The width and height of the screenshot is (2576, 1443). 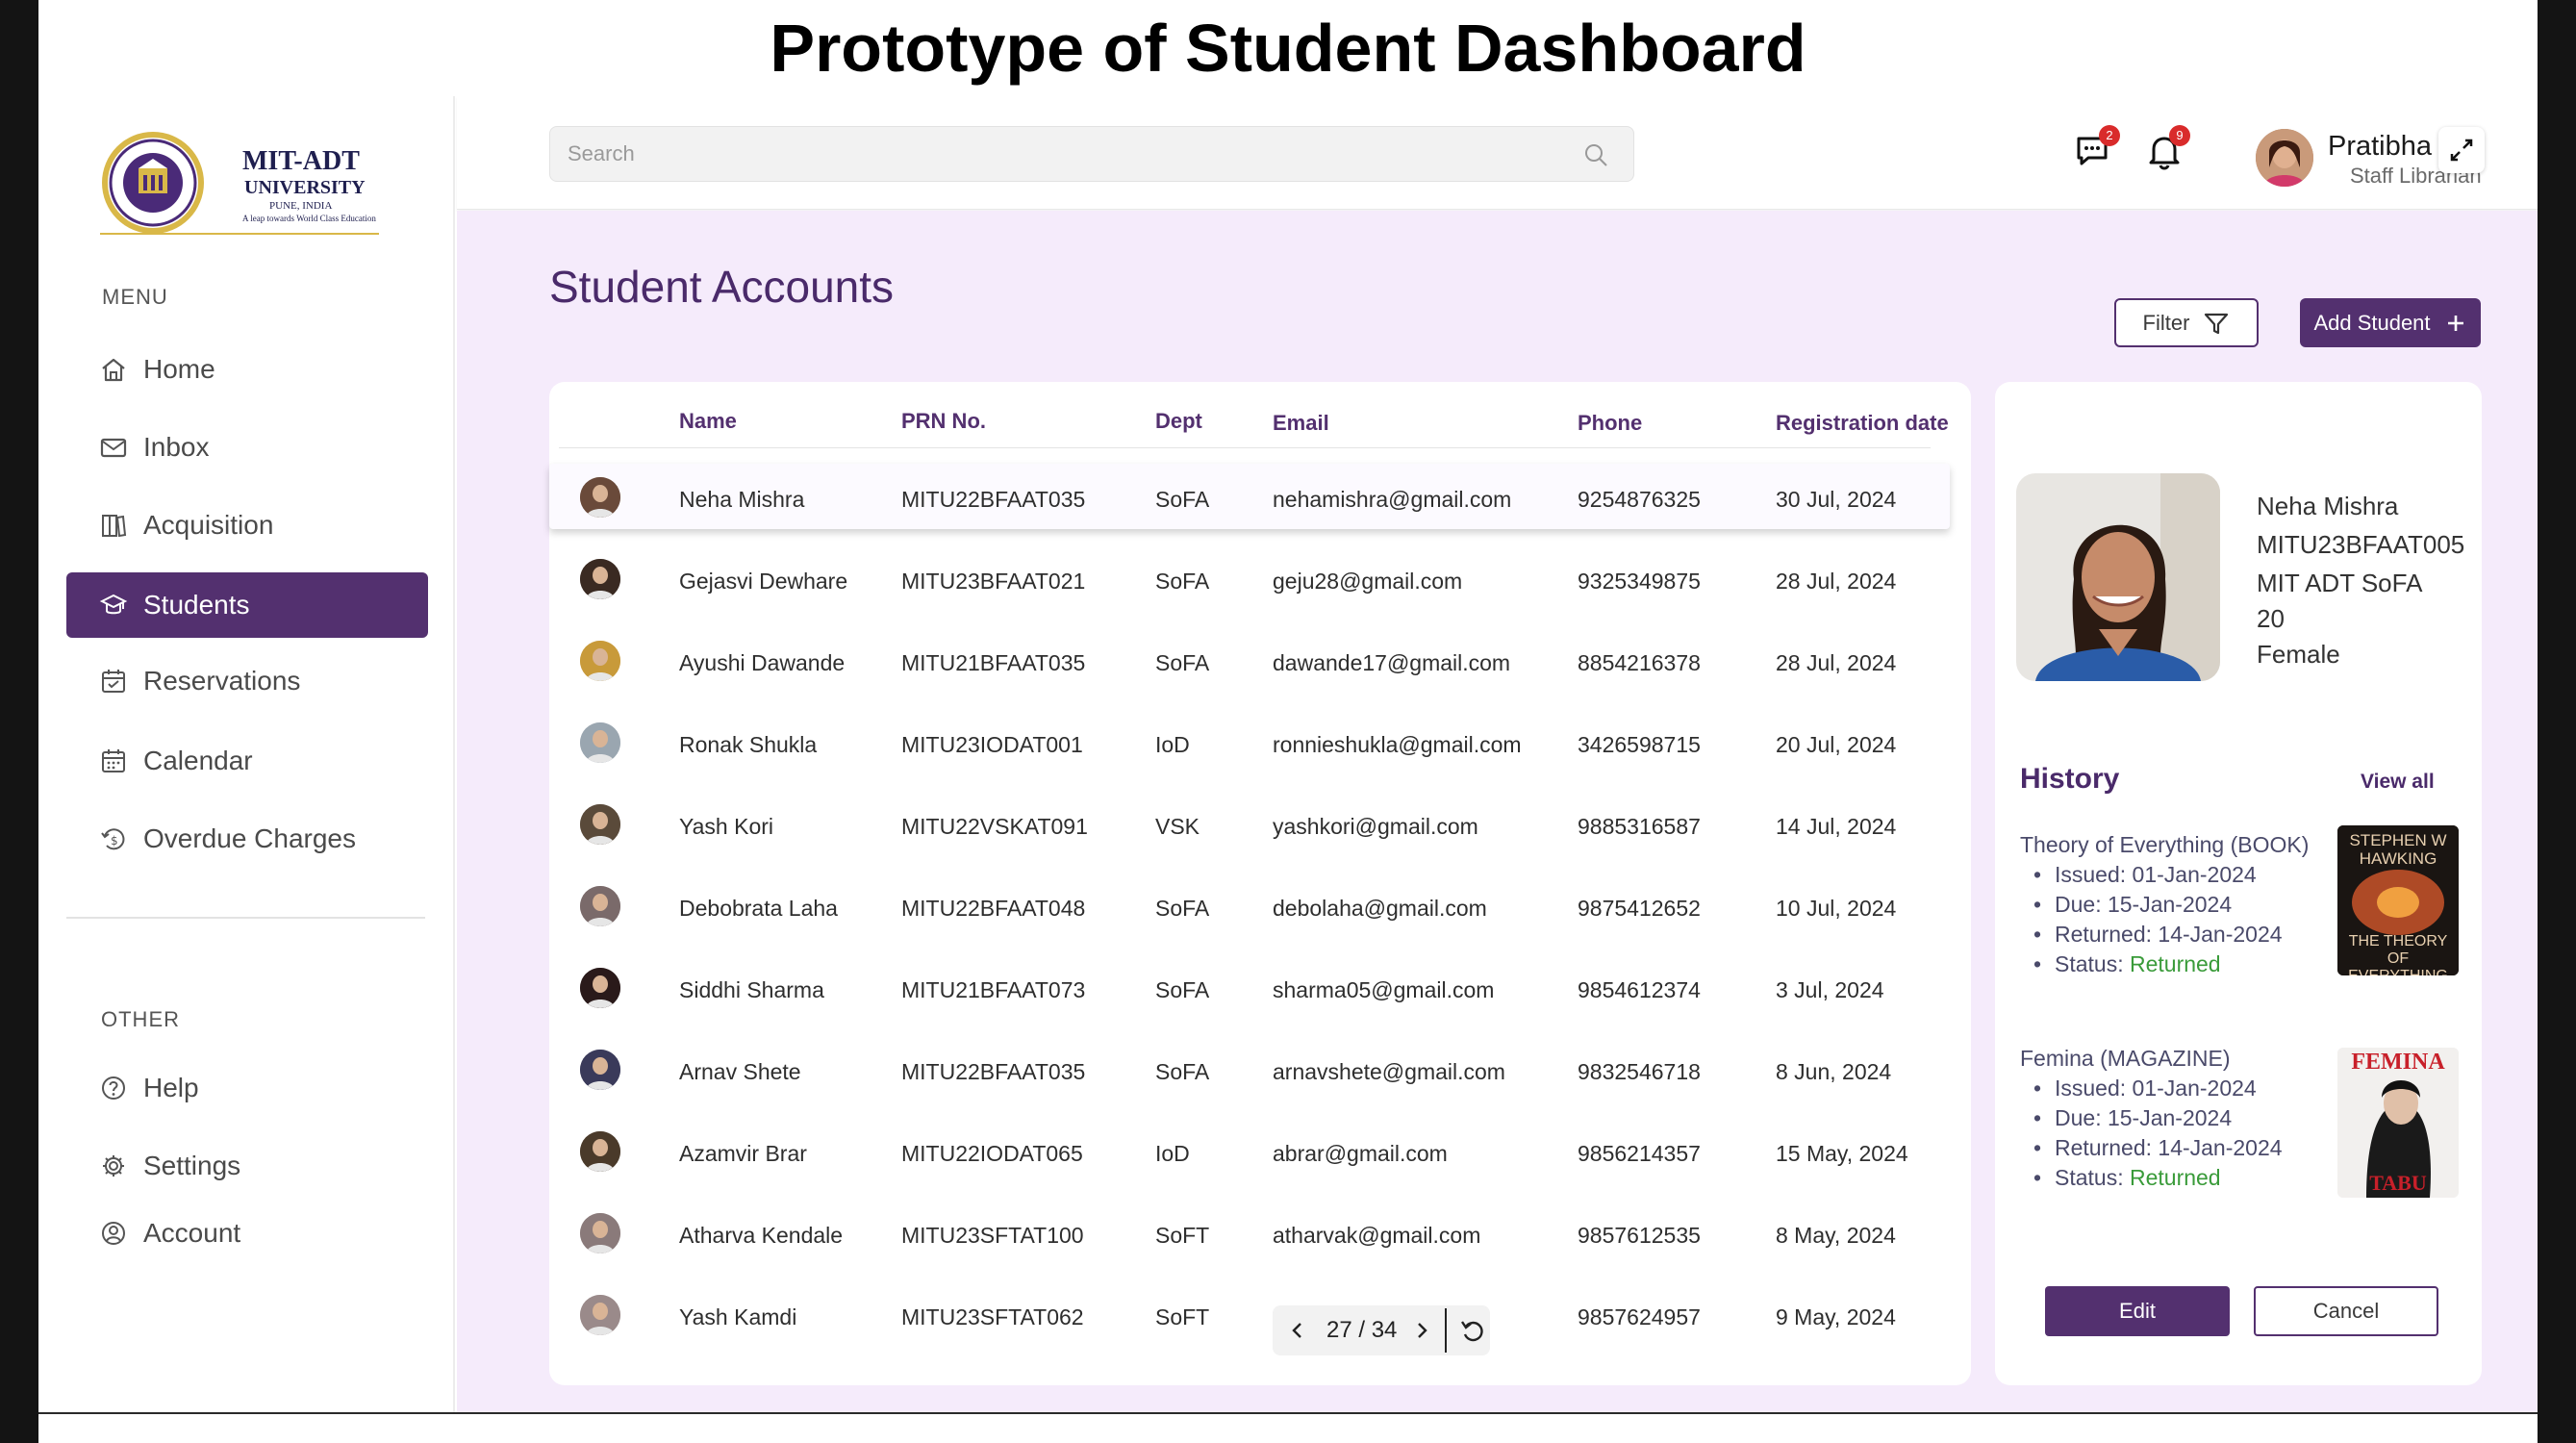 I want to click on sidebar-item-label: Overdue Charges, so click(x=250, y=838).